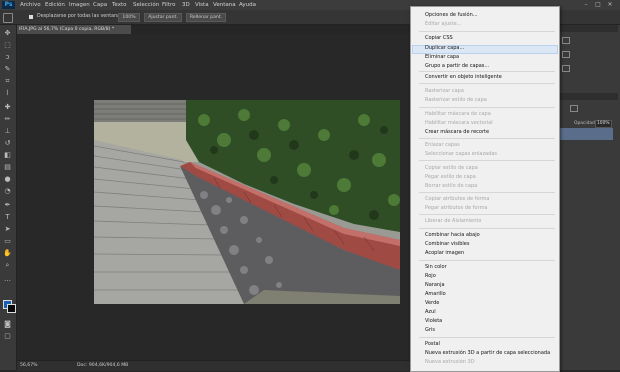 The height and width of the screenshot is (372, 620). What do you see at coordinates (7, 33) in the screenshot?
I see `move-tool-icon: ✥` at bounding box center [7, 33].